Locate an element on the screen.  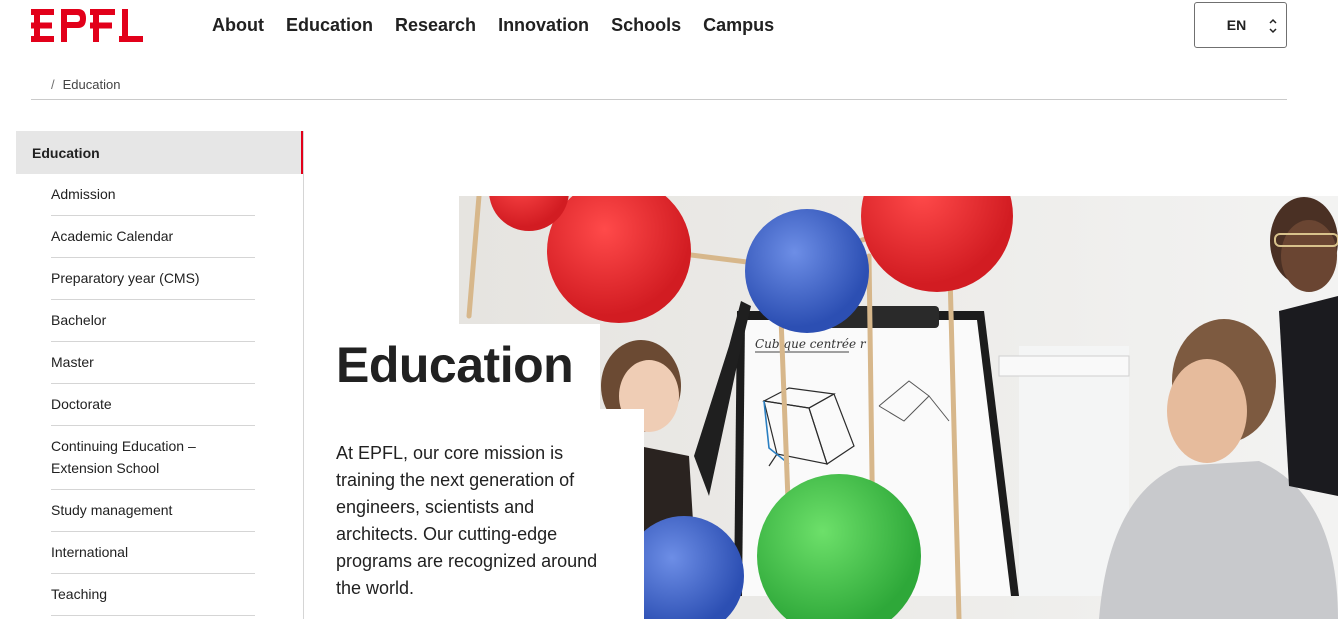
nav-campus: Campus is located at coordinates (738, 25).